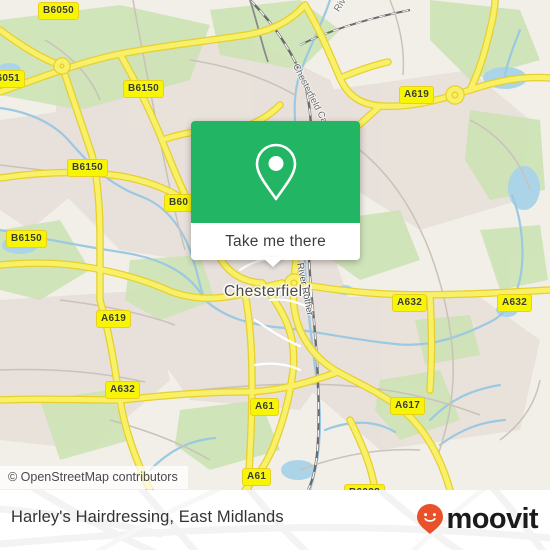 Image resolution: width=550 pixels, height=550 pixels. What do you see at coordinates (179, 203) in the screenshot?
I see `road-shield: B60` at bounding box center [179, 203].